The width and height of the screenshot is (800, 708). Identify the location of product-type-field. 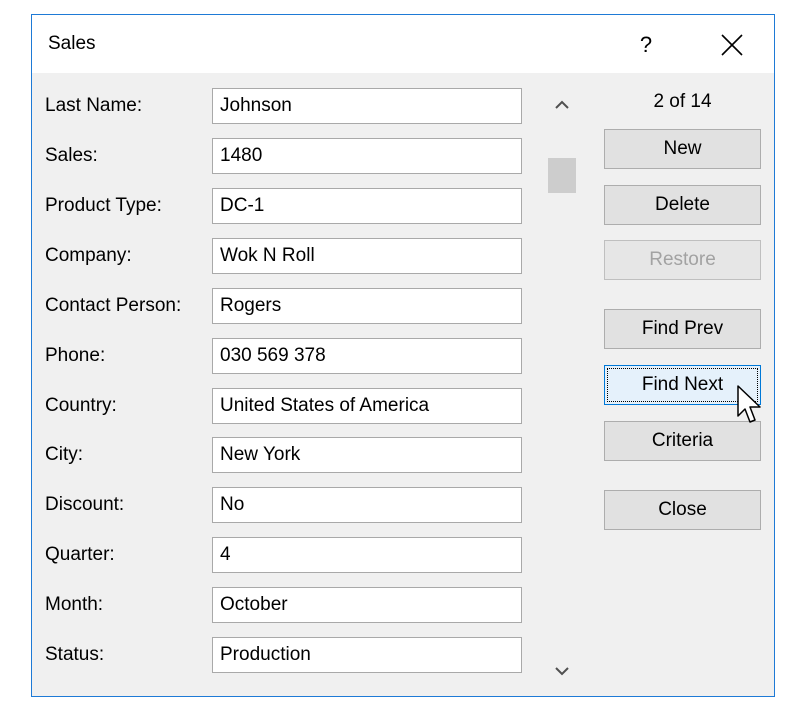
(367, 206).